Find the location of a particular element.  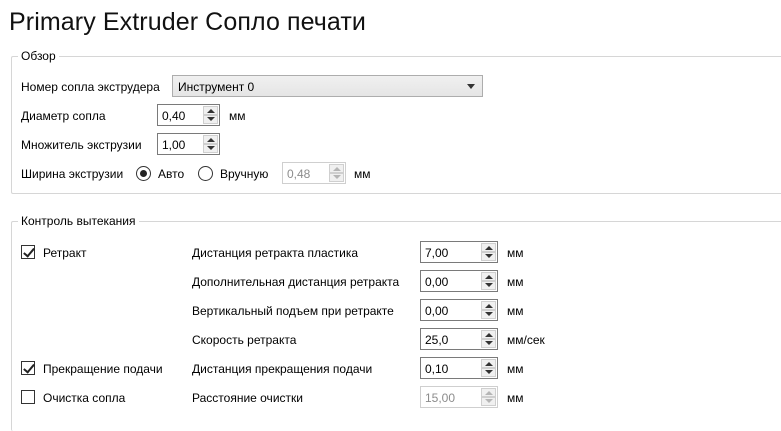

extrusion-multiplier-label: Множитель экструзии is located at coordinates (81, 145).